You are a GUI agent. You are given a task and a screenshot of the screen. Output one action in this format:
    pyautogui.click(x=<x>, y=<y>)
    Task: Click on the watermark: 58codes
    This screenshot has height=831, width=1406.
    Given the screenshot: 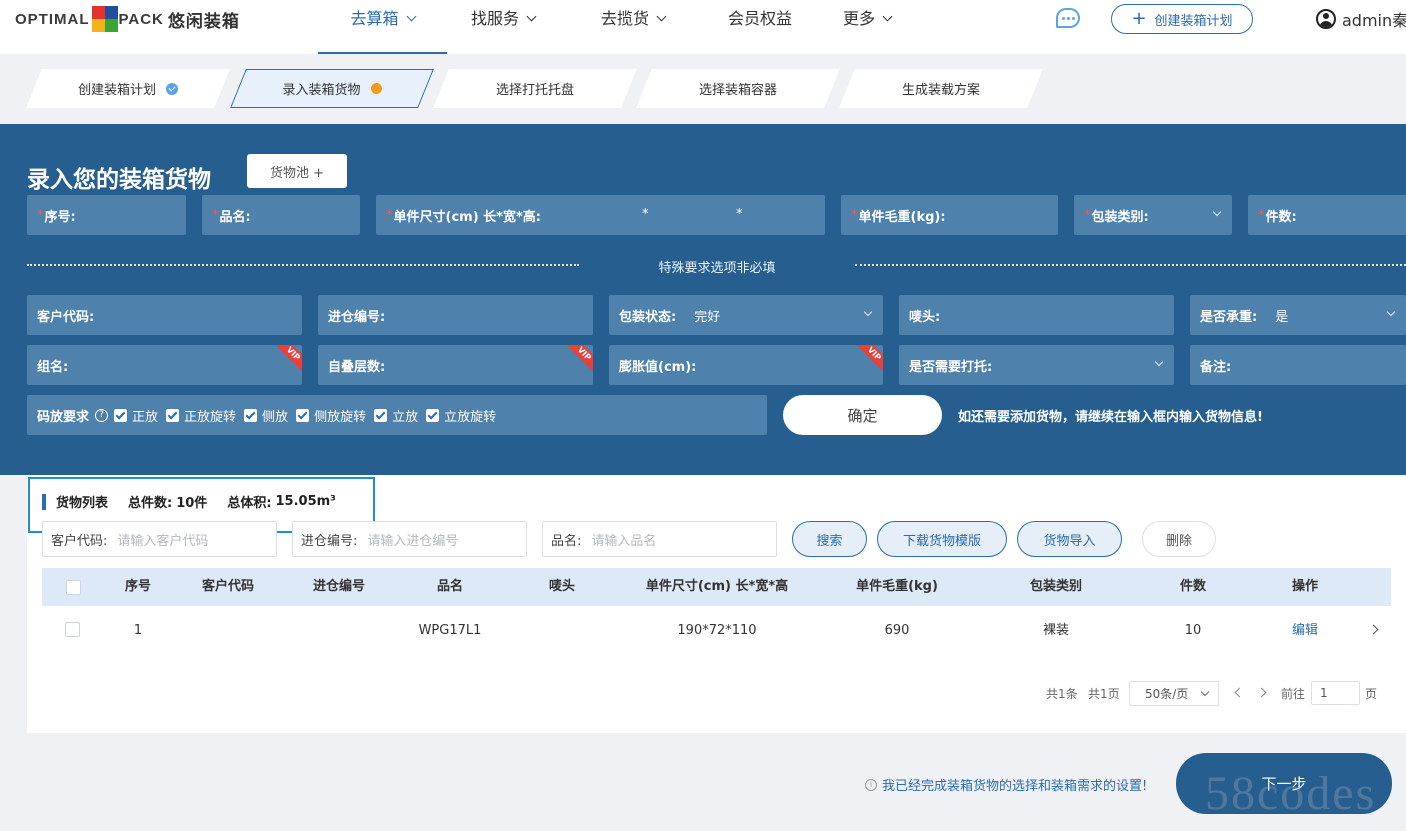 What is the action you would take?
    pyautogui.click(x=1291, y=793)
    